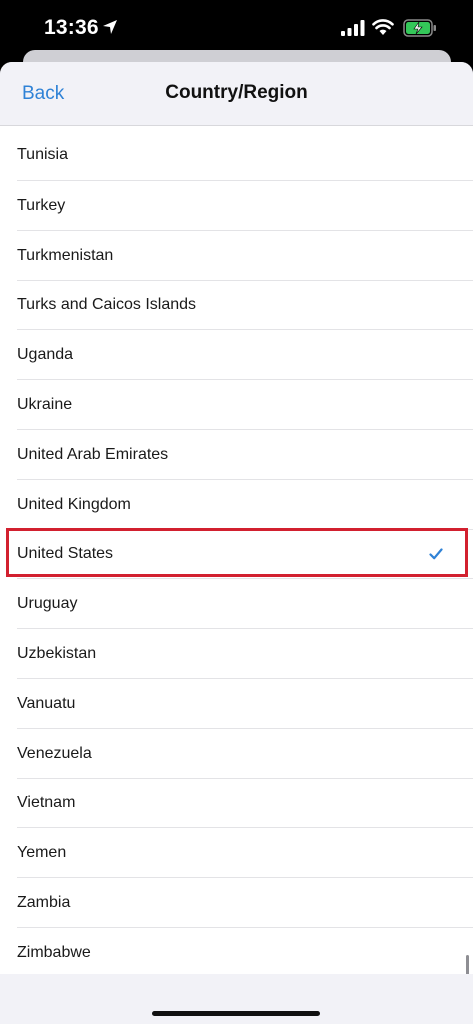 Image resolution: width=473 pixels, height=1024 pixels. What do you see at coordinates (45, 355) in the screenshot?
I see `list-item-label: Uganda` at bounding box center [45, 355].